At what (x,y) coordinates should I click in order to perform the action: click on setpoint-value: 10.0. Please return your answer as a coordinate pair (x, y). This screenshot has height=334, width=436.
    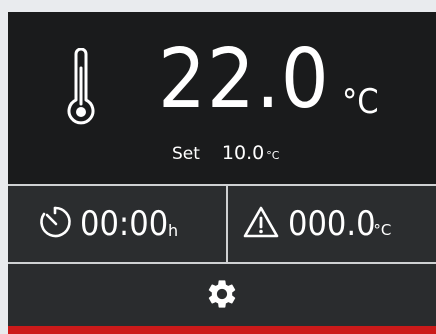
    Looking at the image, I should click on (243, 153).